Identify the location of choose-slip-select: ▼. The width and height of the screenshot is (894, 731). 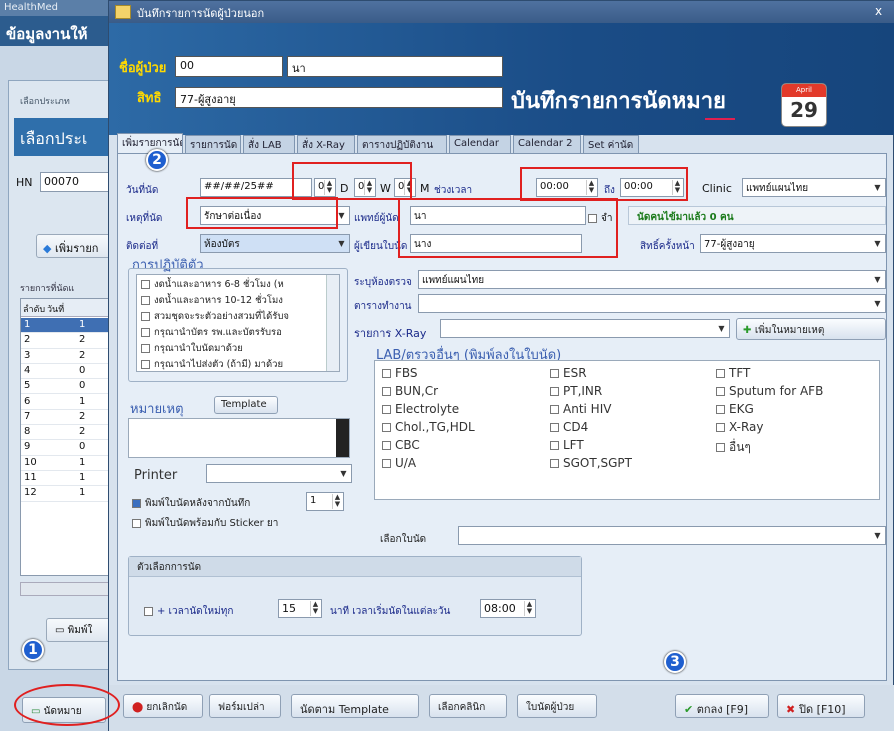
(672, 535).